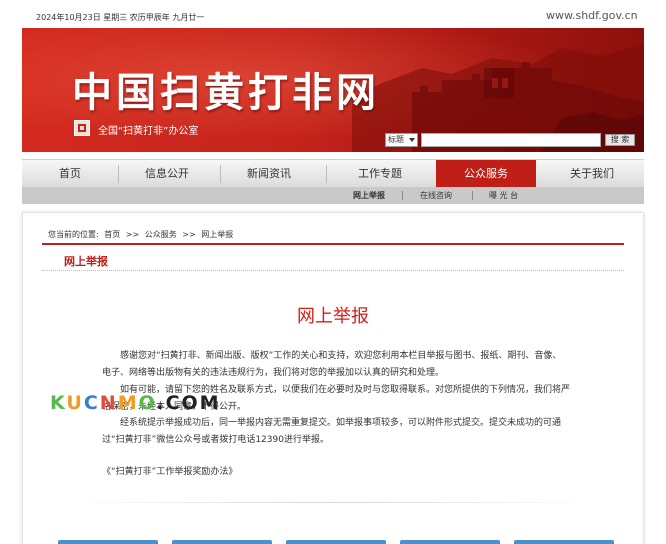 The width and height of the screenshot is (666, 544). I want to click on office-name: 全国“扫黄打非”办公室, so click(148, 131).